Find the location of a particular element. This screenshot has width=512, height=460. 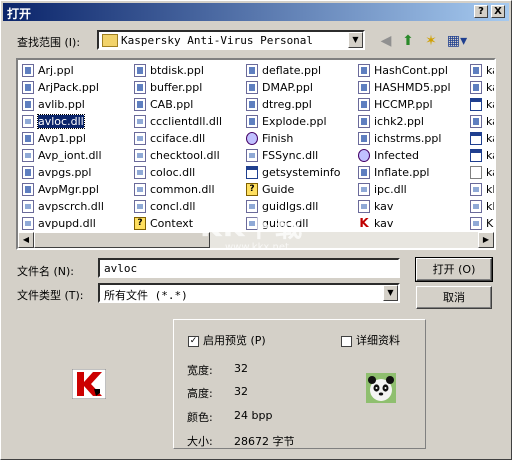

exe-icon is located at coordinates (252, 172).